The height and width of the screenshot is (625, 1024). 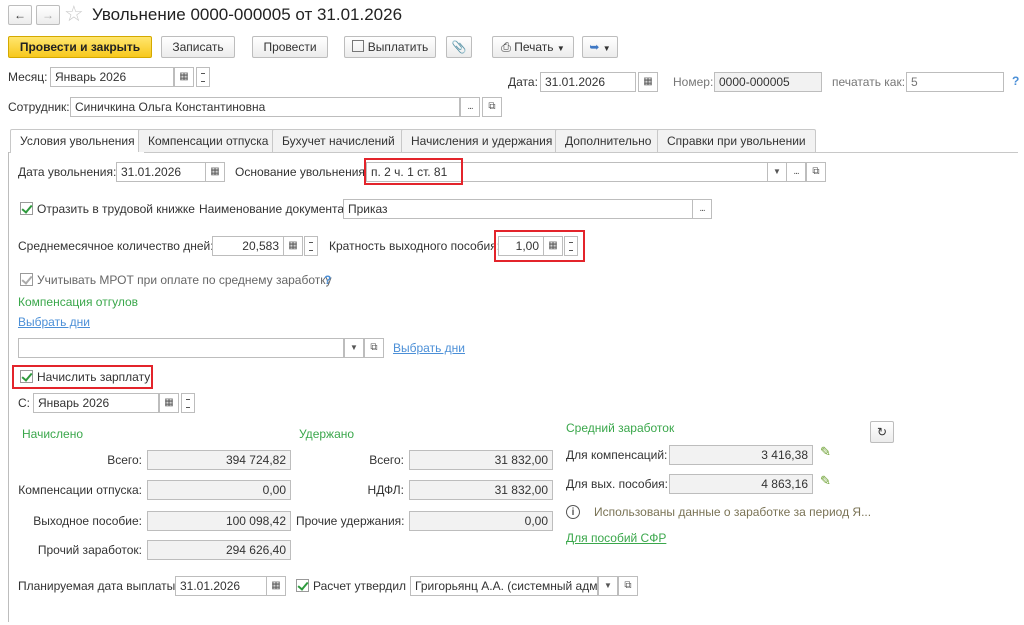 What do you see at coordinates (8, 387) in the screenshot?
I see `content-left-border` at bounding box center [8, 387].